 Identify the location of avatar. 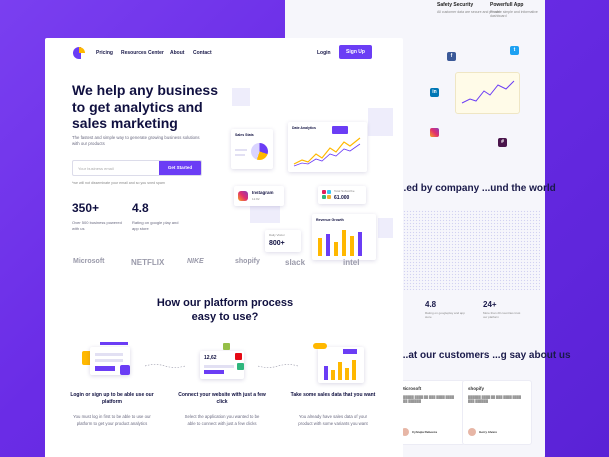
(472, 432).